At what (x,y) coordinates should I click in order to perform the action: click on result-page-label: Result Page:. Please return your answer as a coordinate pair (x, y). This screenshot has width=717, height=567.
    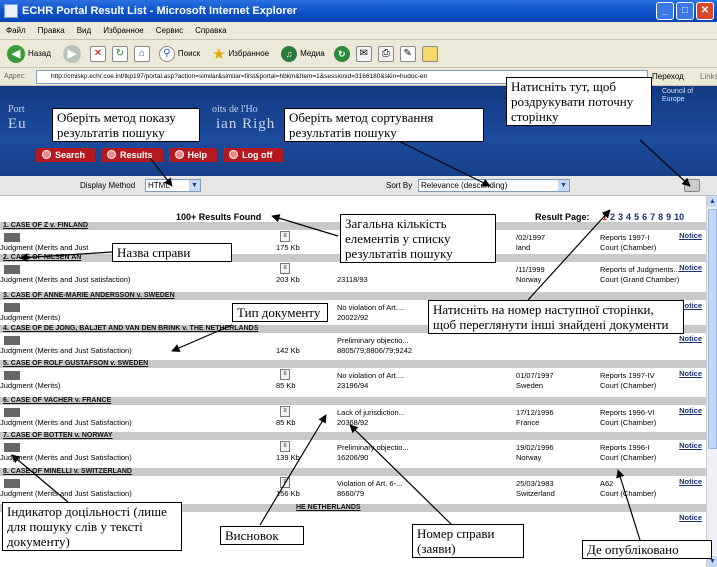
    Looking at the image, I should click on (562, 217).